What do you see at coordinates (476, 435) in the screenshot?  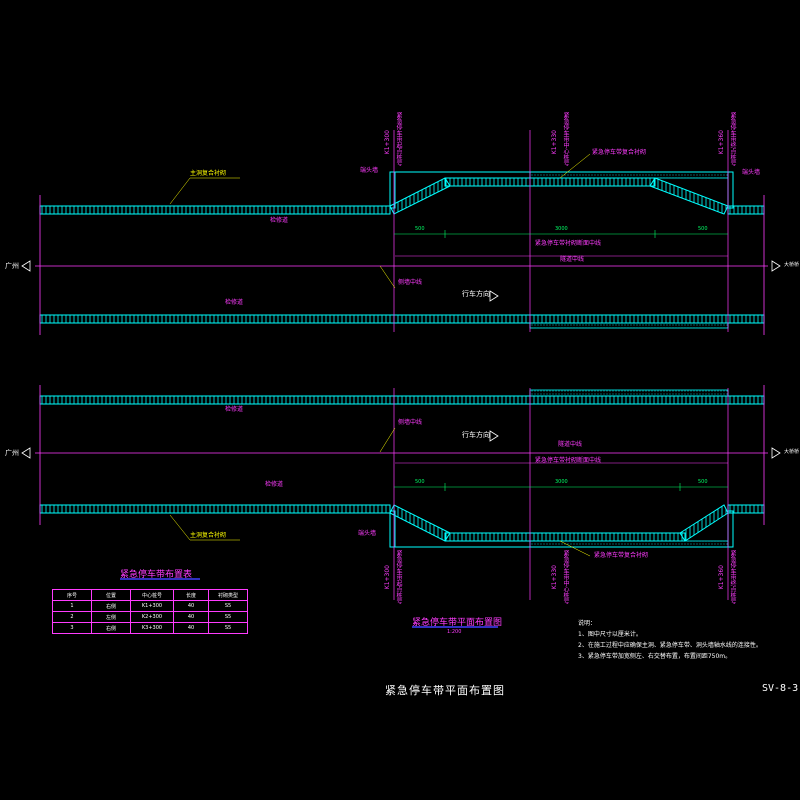 I see `lower-travel-direction-label: 行车方向` at bounding box center [476, 435].